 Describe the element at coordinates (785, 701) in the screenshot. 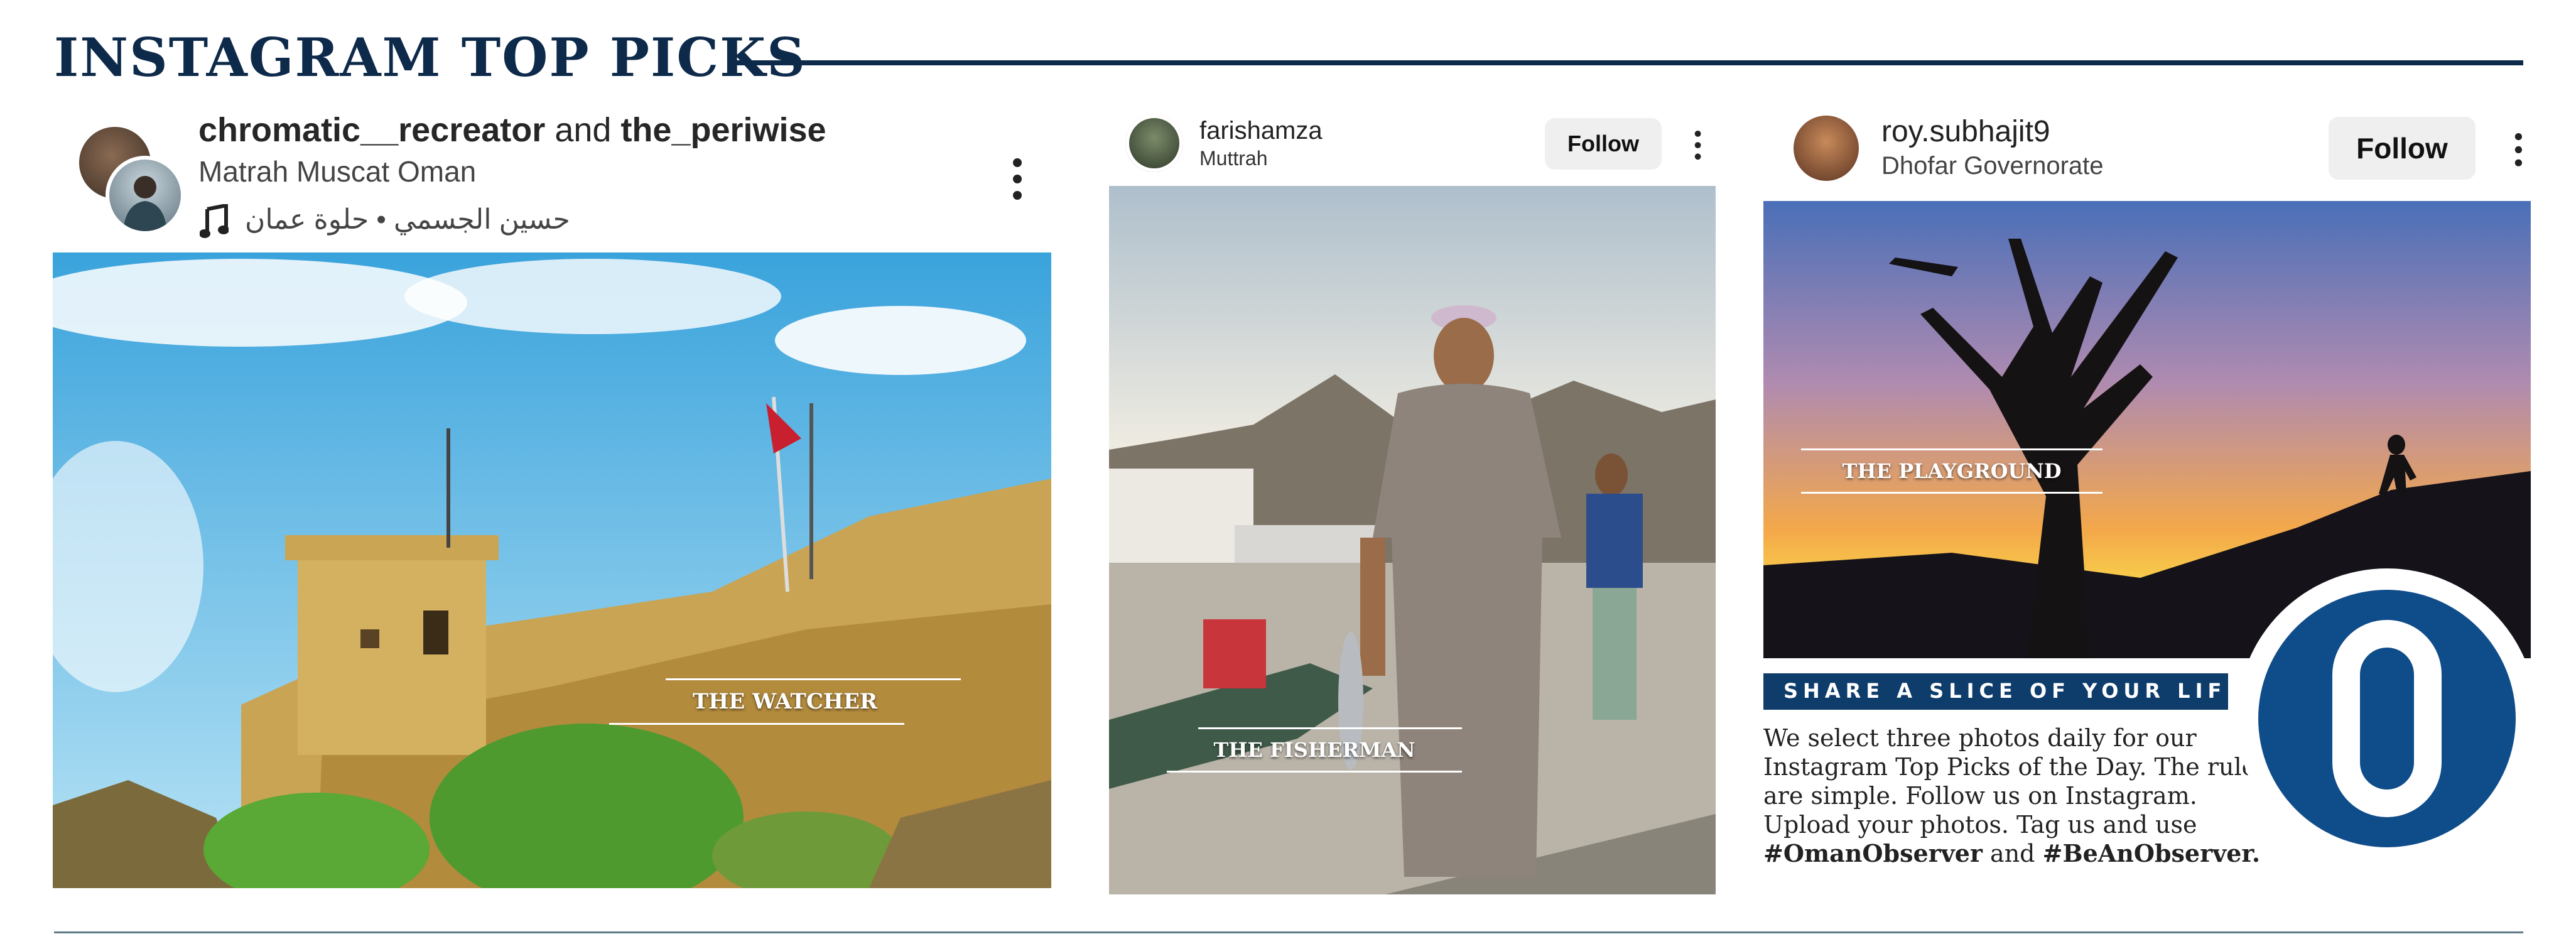

I see `post1-caption: THE WATCHER` at that location.